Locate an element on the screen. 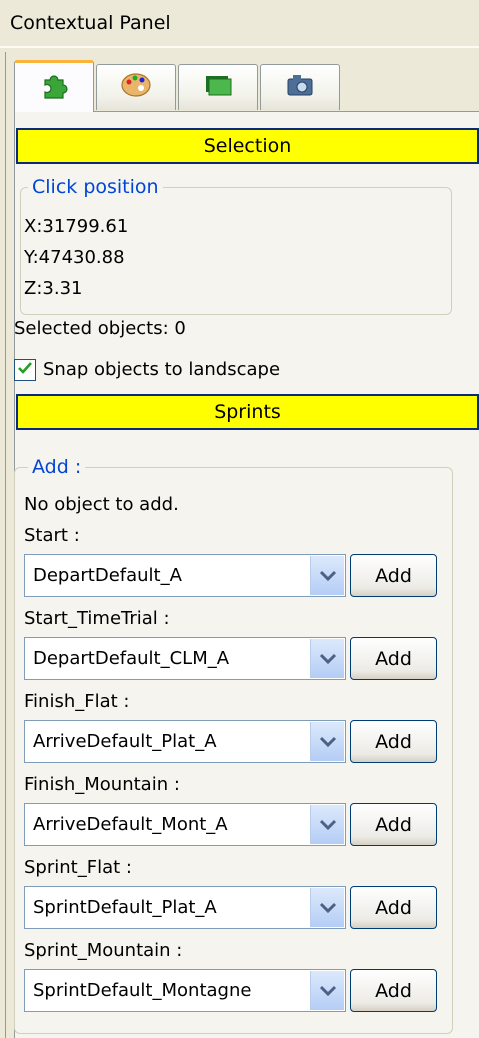  tab-camera is located at coordinates (300, 87).